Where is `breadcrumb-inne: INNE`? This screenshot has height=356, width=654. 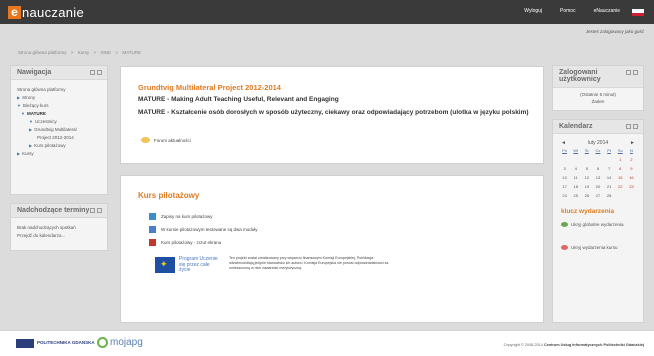 breadcrumb-inne: INNE is located at coordinates (105, 52).